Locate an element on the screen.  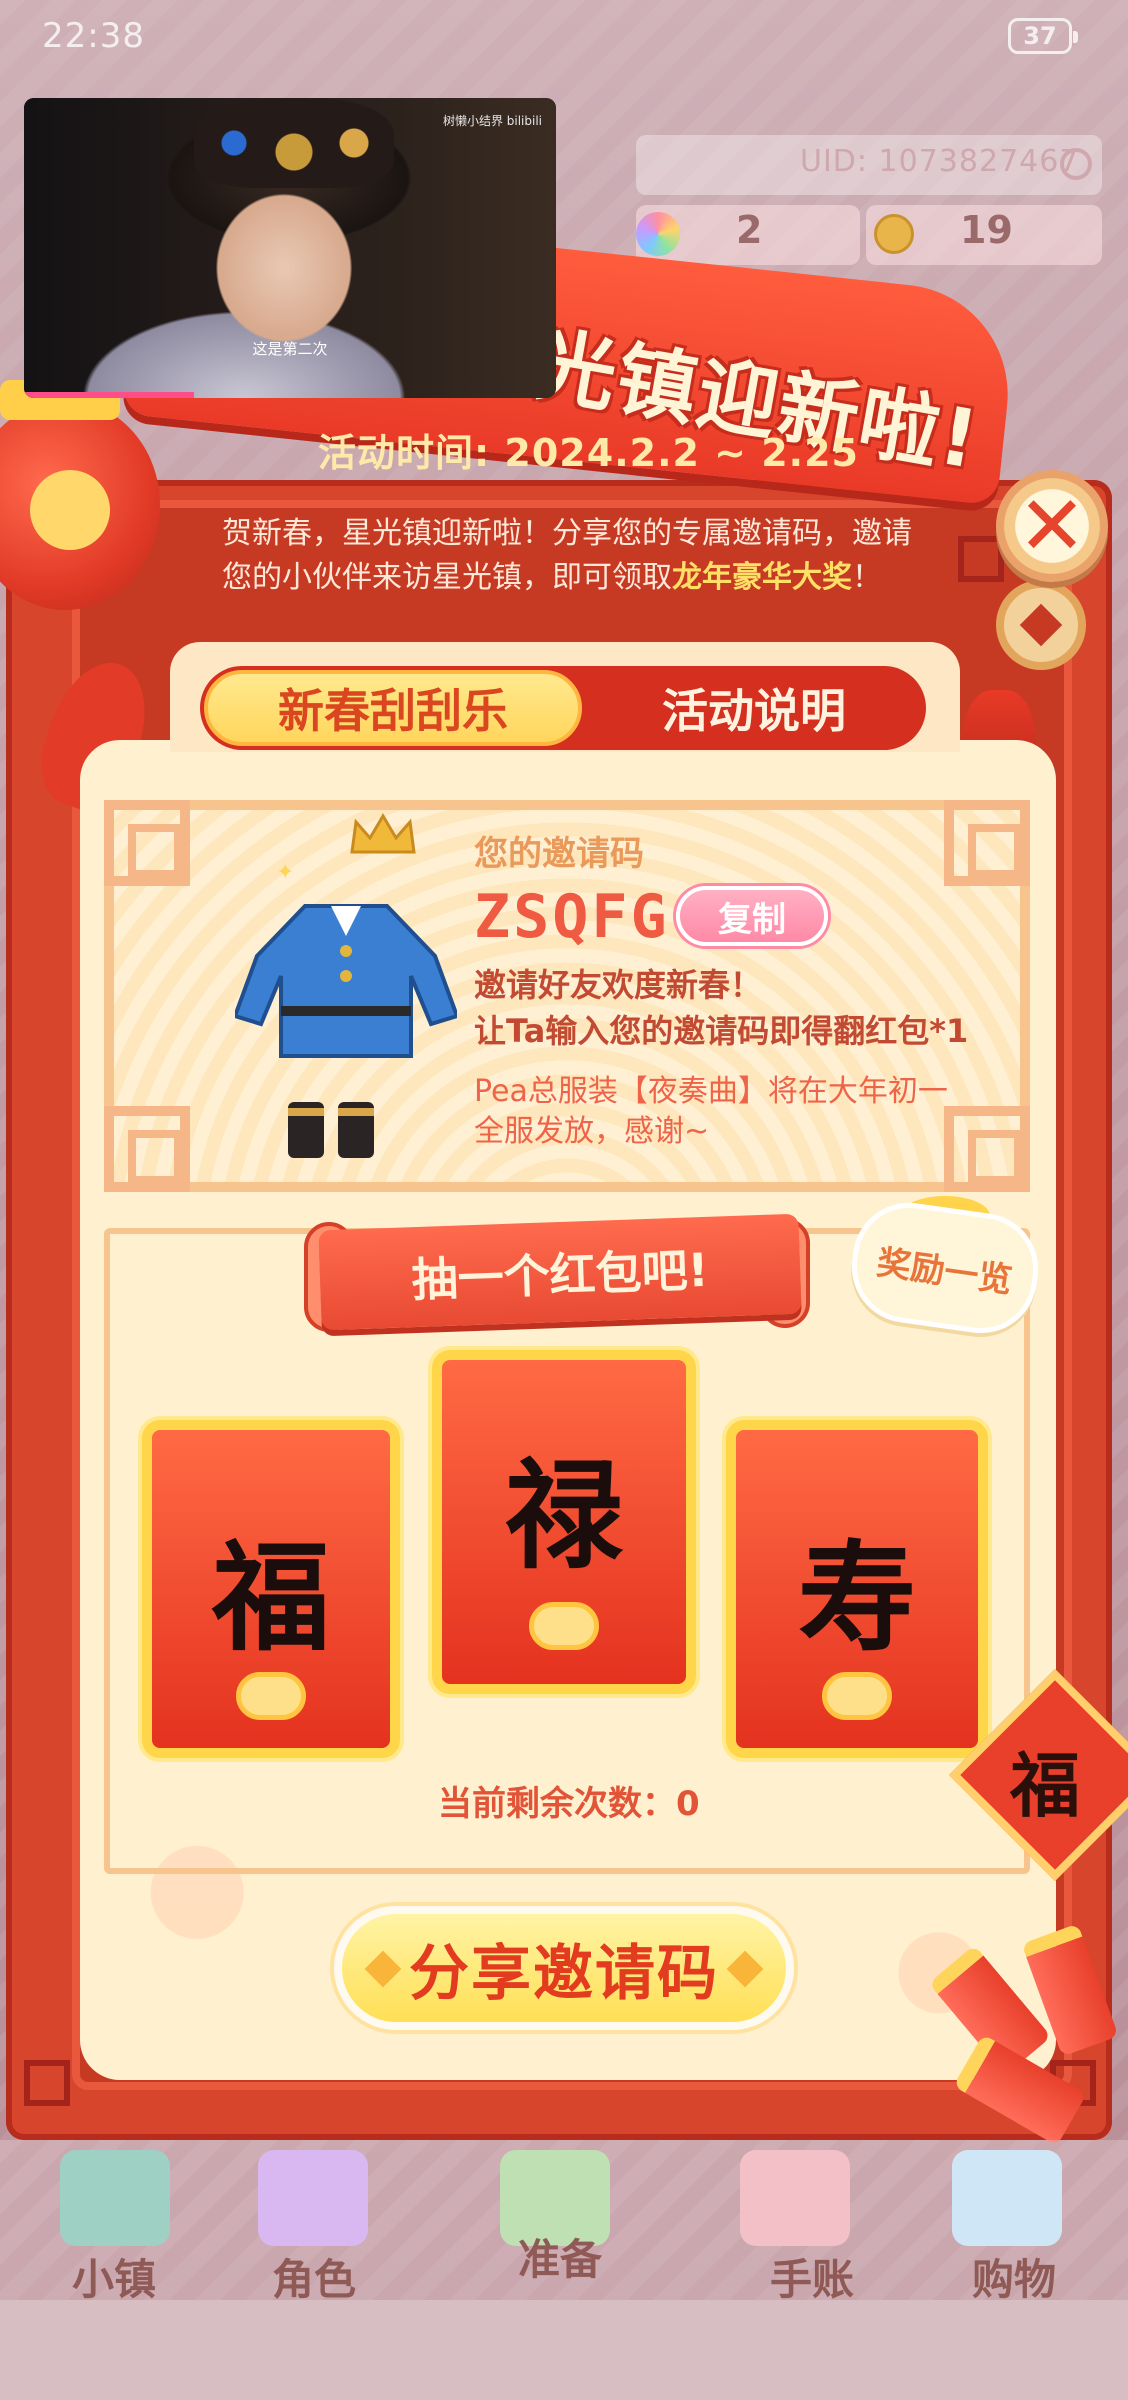
video-subtitle: 这是第二次 is located at coordinates (290, 349).